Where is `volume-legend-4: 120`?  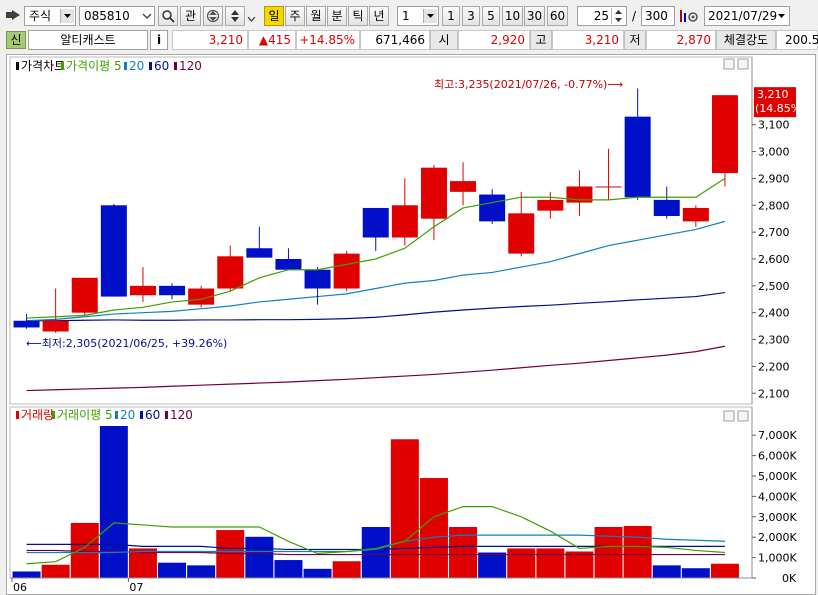
volume-legend-4: 120 is located at coordinates (181, 415).